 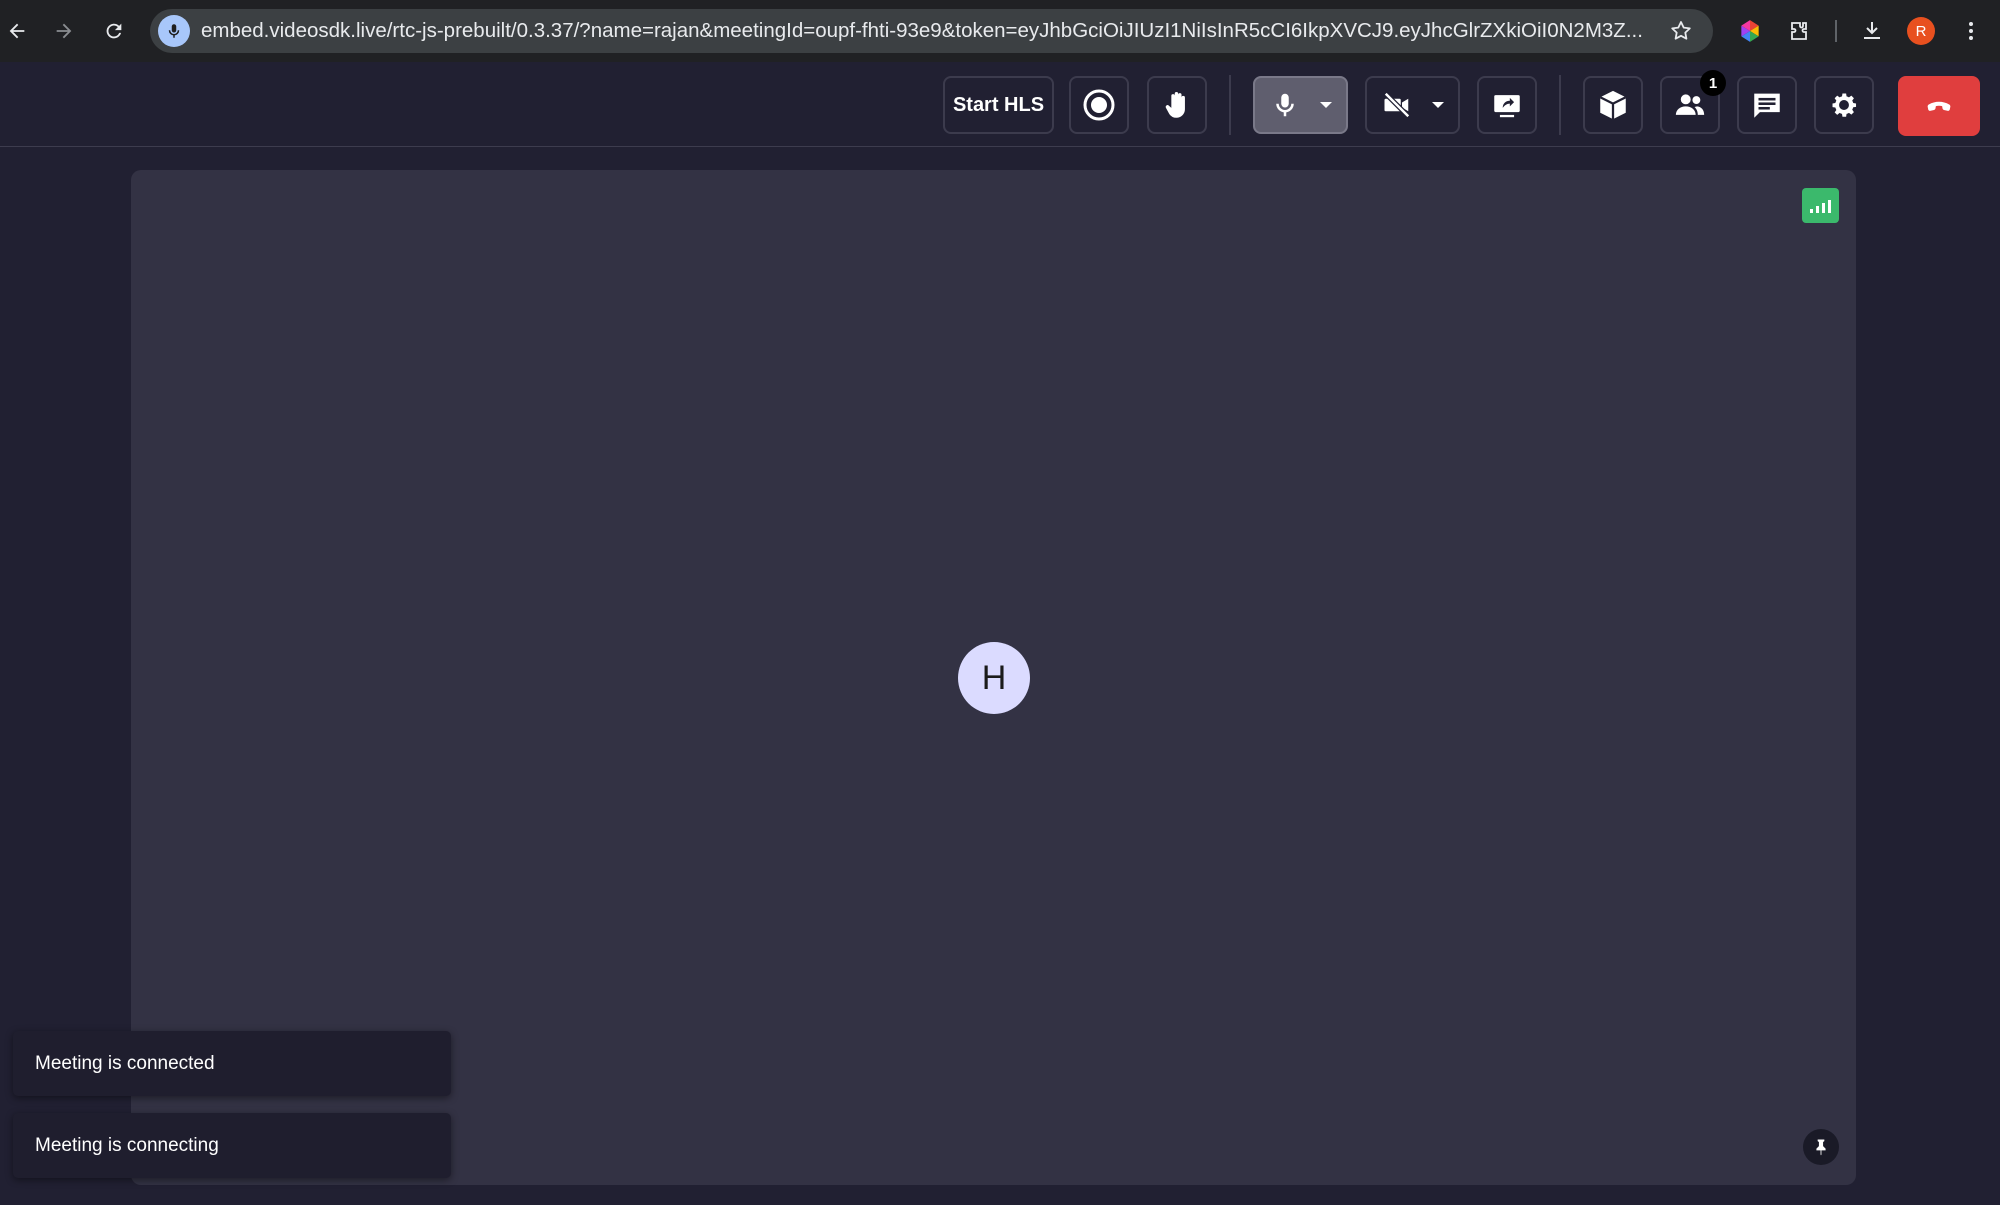 I want to click on pin-icon, so click(x=1821, y=1147).